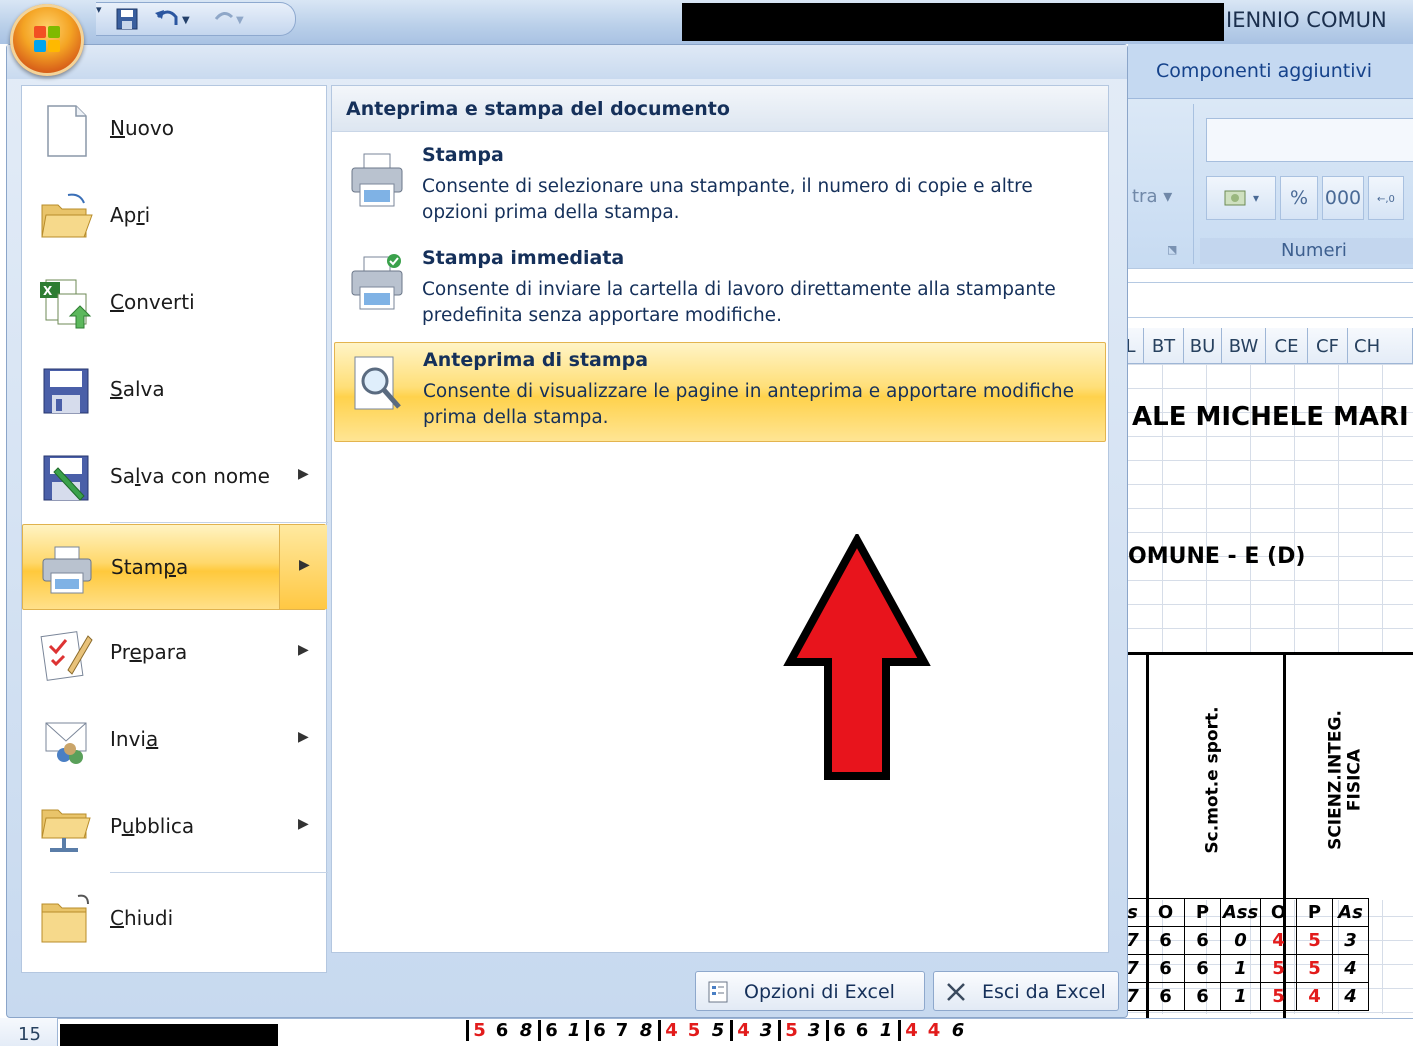 The height and width of the screenshot is (1046, 1413). What do you see at coordinates (1270, 300) in the screenshot?
I see `formula-bar` at bounding box center [1270, 300].